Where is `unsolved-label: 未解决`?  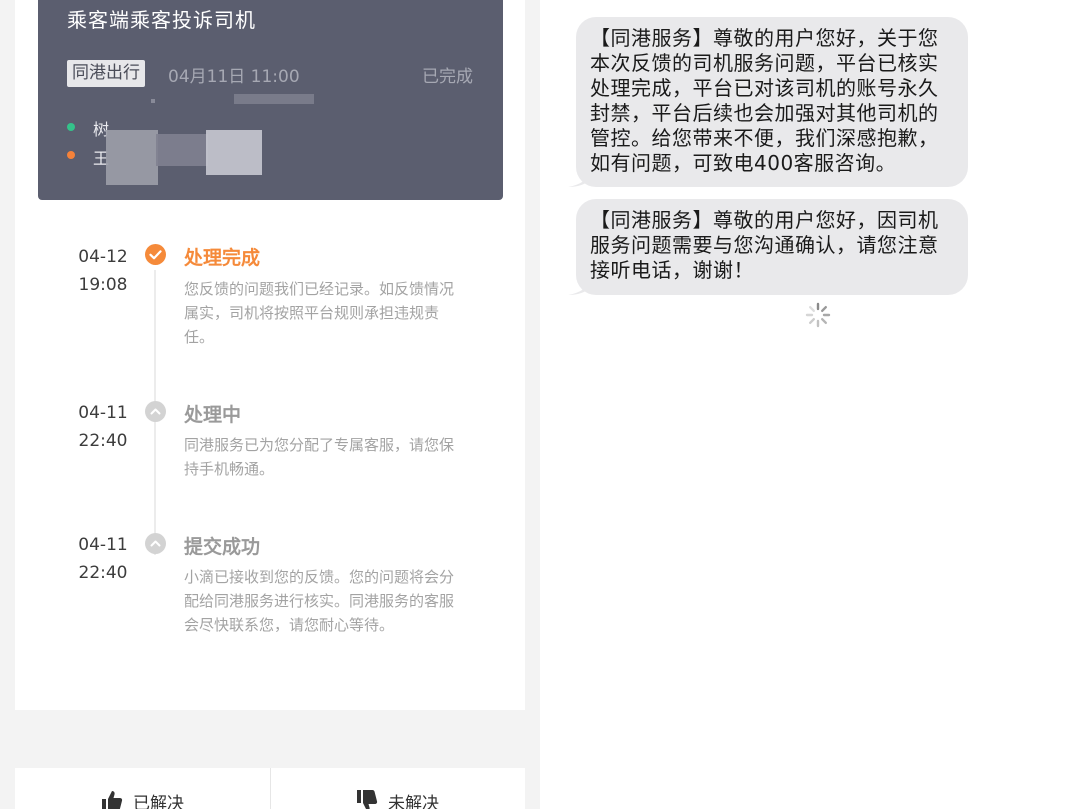
unsolved-label: 未解决 is located at coordinates (413, 801).